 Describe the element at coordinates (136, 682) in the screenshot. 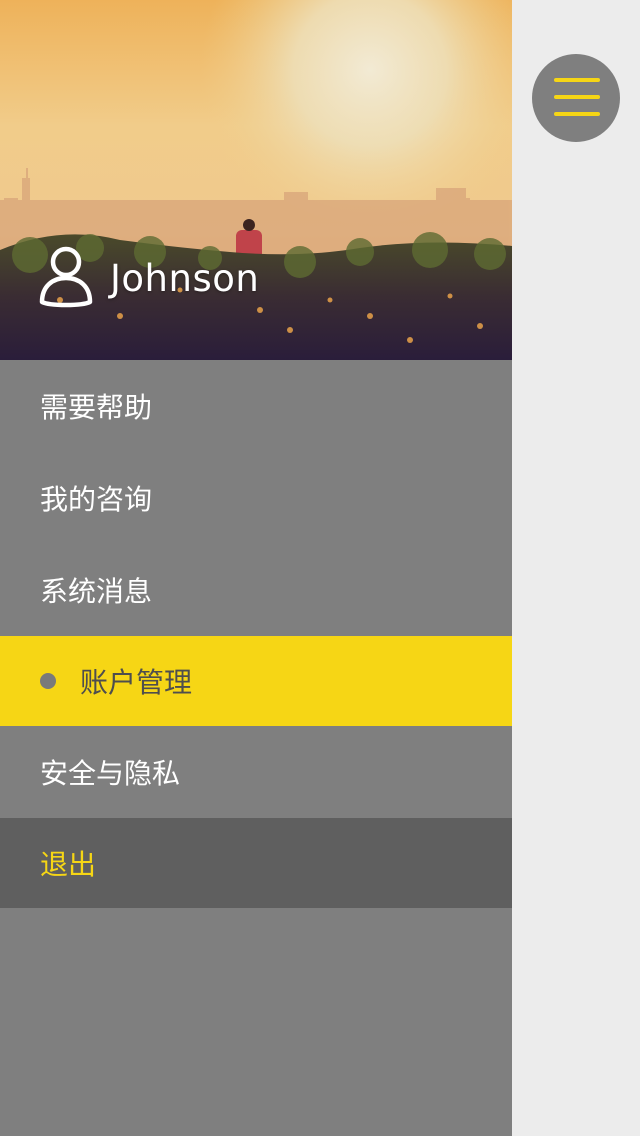

I see `menu-item-label: 账户管理` at that location.